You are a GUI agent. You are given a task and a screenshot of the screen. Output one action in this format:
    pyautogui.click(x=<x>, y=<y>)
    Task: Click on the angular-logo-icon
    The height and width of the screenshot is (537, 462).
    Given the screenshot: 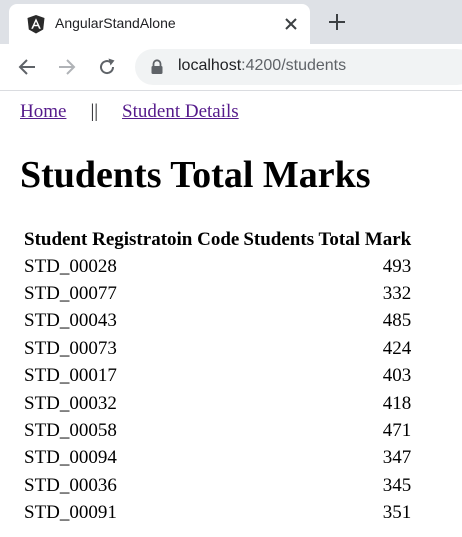 What is the action you would take?
    pyautogui.click(x=36, y=24)
    